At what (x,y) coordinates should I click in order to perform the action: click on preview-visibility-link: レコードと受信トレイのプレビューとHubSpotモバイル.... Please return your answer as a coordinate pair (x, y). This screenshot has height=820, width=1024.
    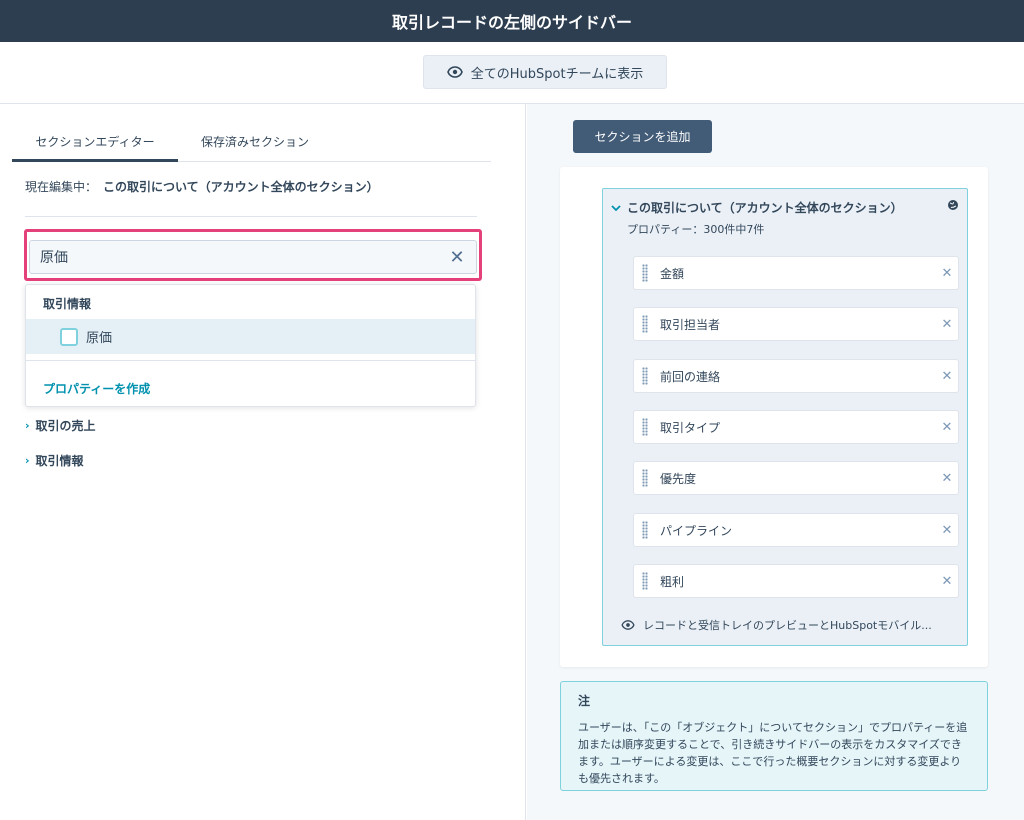
    Looking at the image, I should click on (776, 625).